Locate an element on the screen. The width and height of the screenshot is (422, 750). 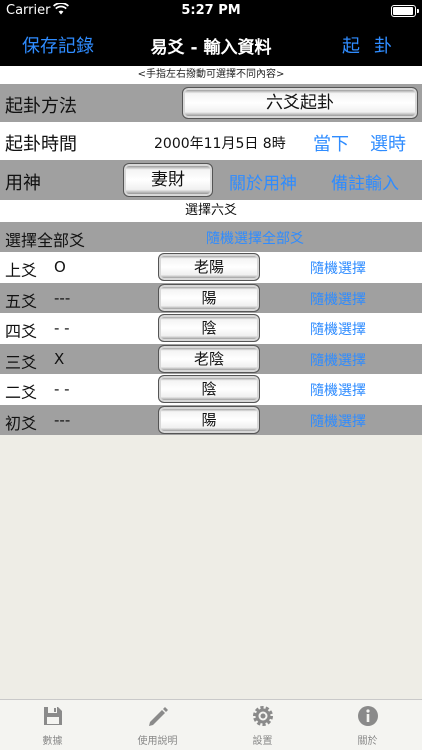
status-bar: Carrier 5:27 PM is located at coordinates (211, 11).